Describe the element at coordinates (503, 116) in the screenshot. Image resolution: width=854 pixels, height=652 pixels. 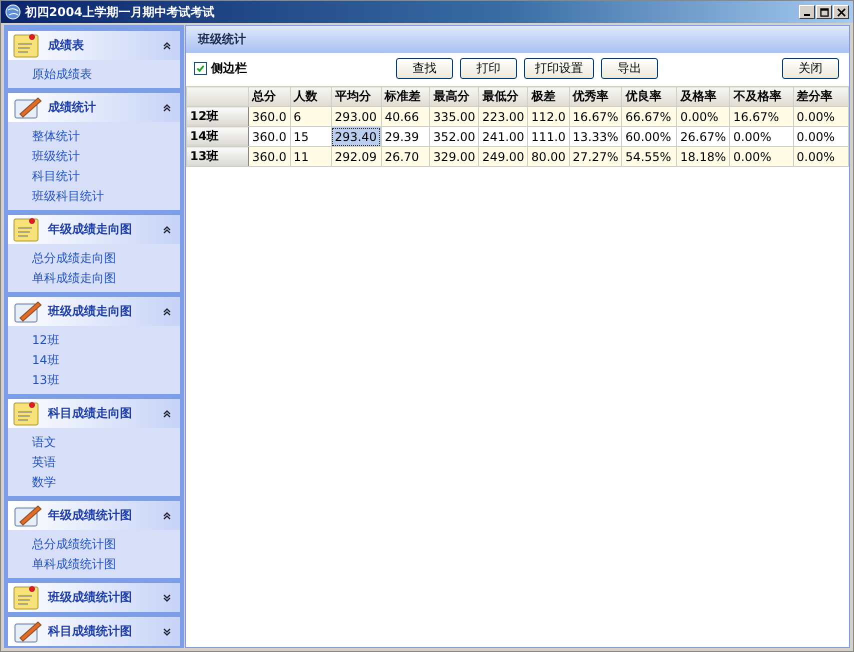
I see `table-cell: 223.00` at that location.